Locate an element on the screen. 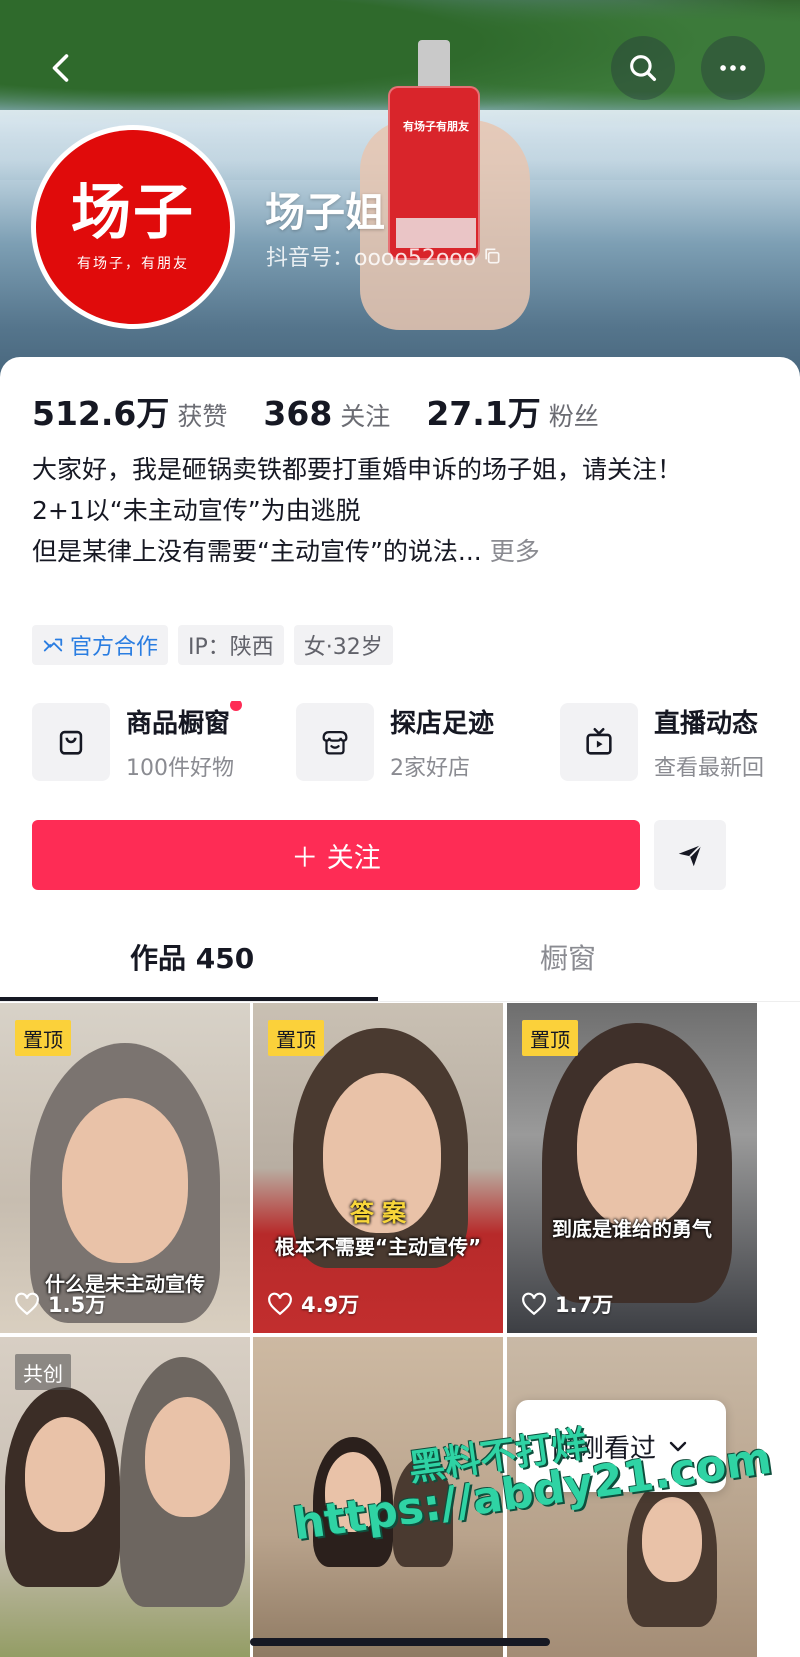 The image size is (800, 1657). collab-badge: 共创 is located at coordinates (43, 1372).